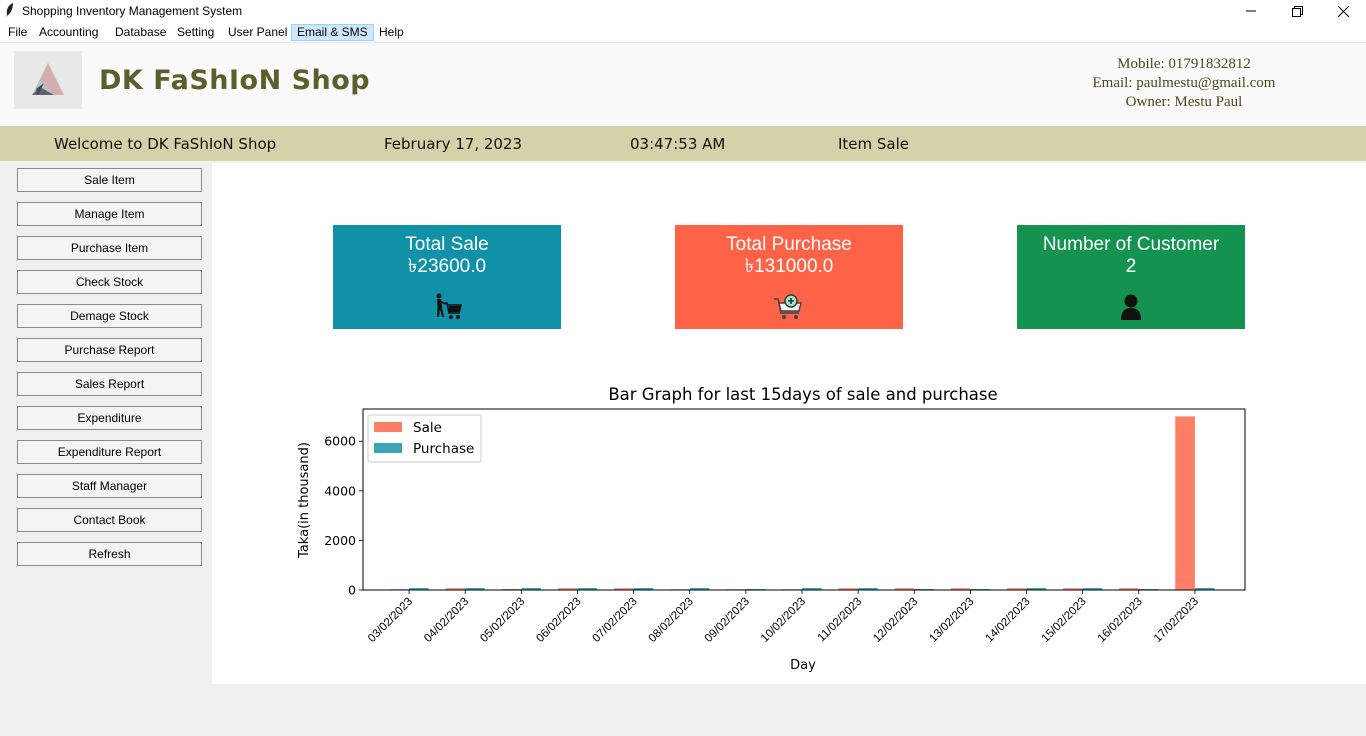 This screenshot has height=736, width=1366. I want to click on customer-count-title: Number of Customer, so click(1131, 244).